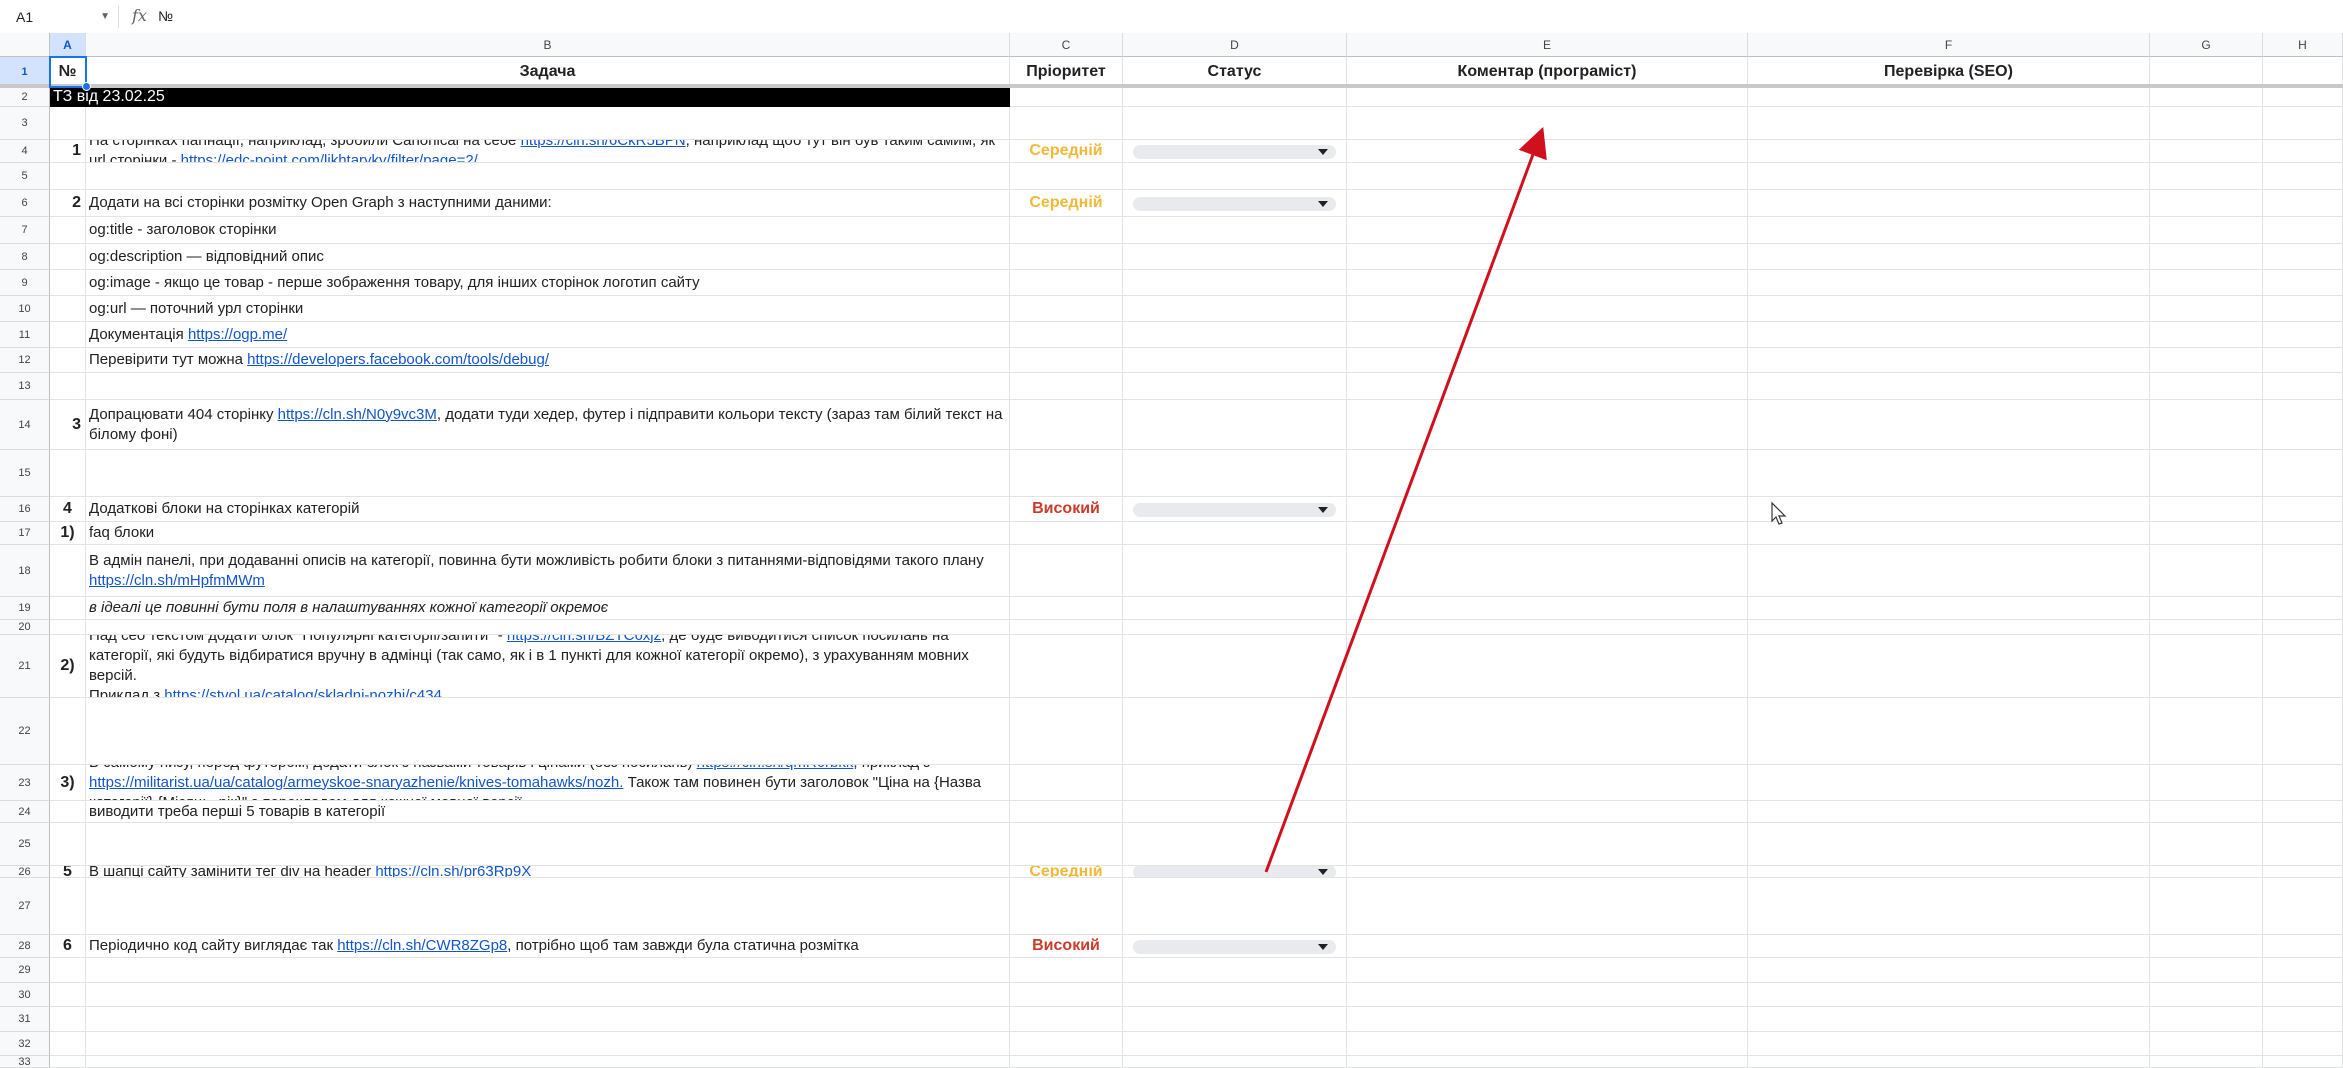  I want to click on row-header-29: 29, so click(25, 970).